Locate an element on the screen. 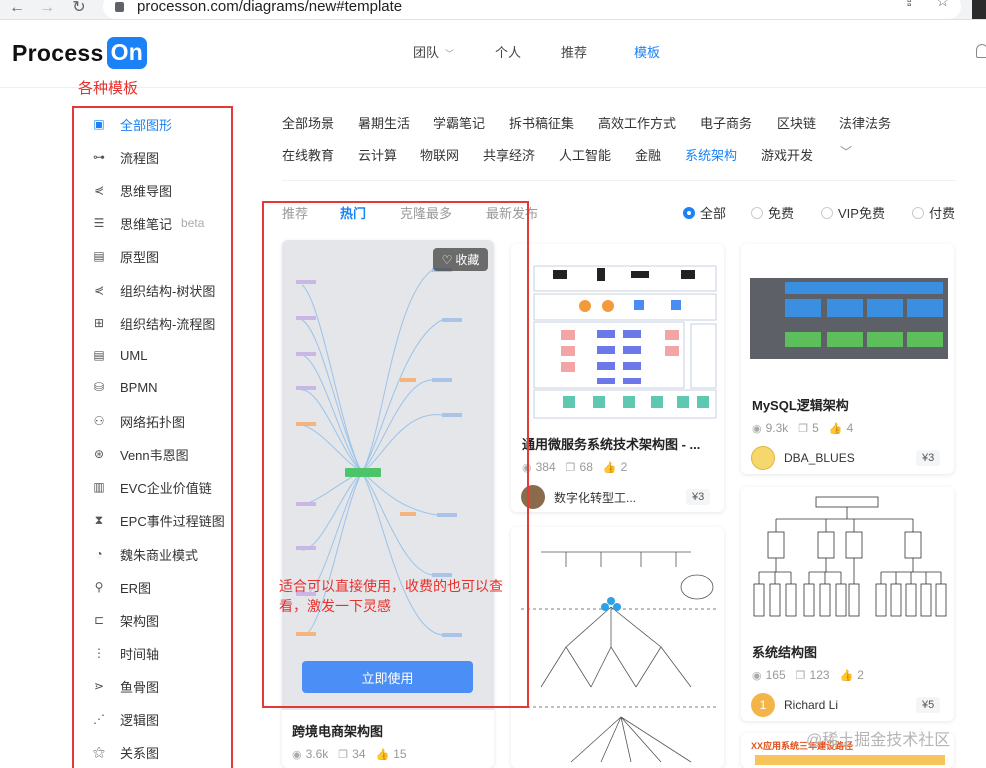  bookmark-star-icon: ☆ is located at coordinates (942, 5).